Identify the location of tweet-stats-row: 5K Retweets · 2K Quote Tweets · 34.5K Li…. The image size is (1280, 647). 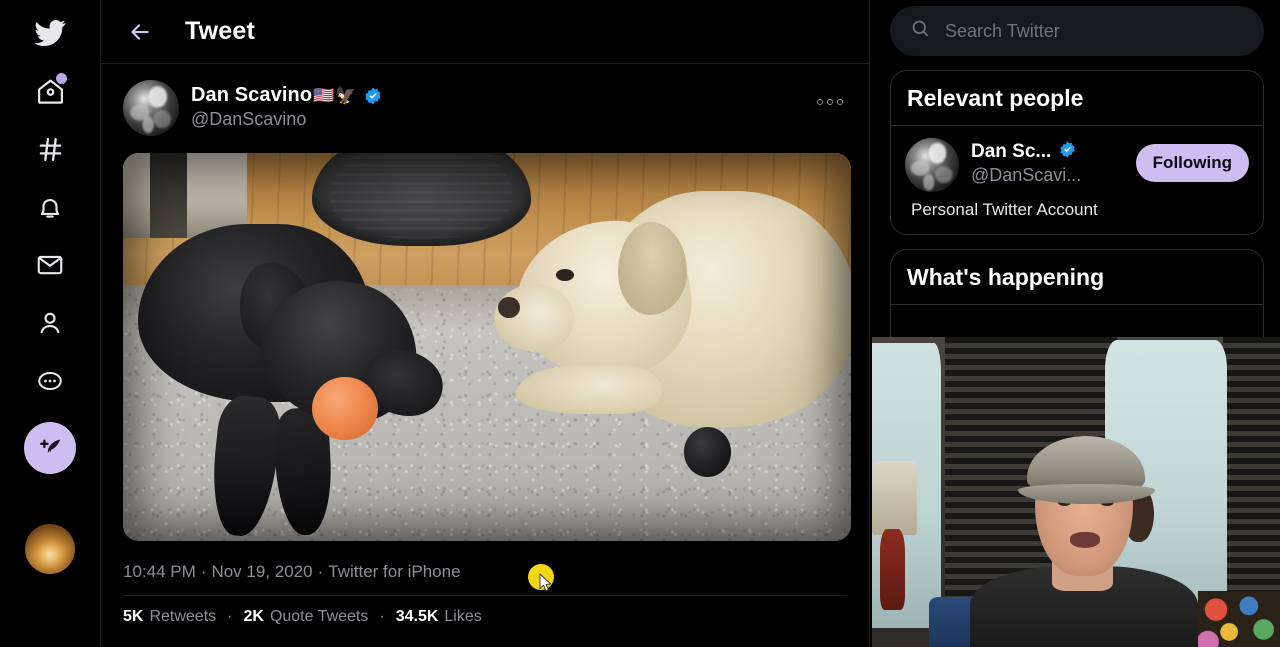
(485, 611).